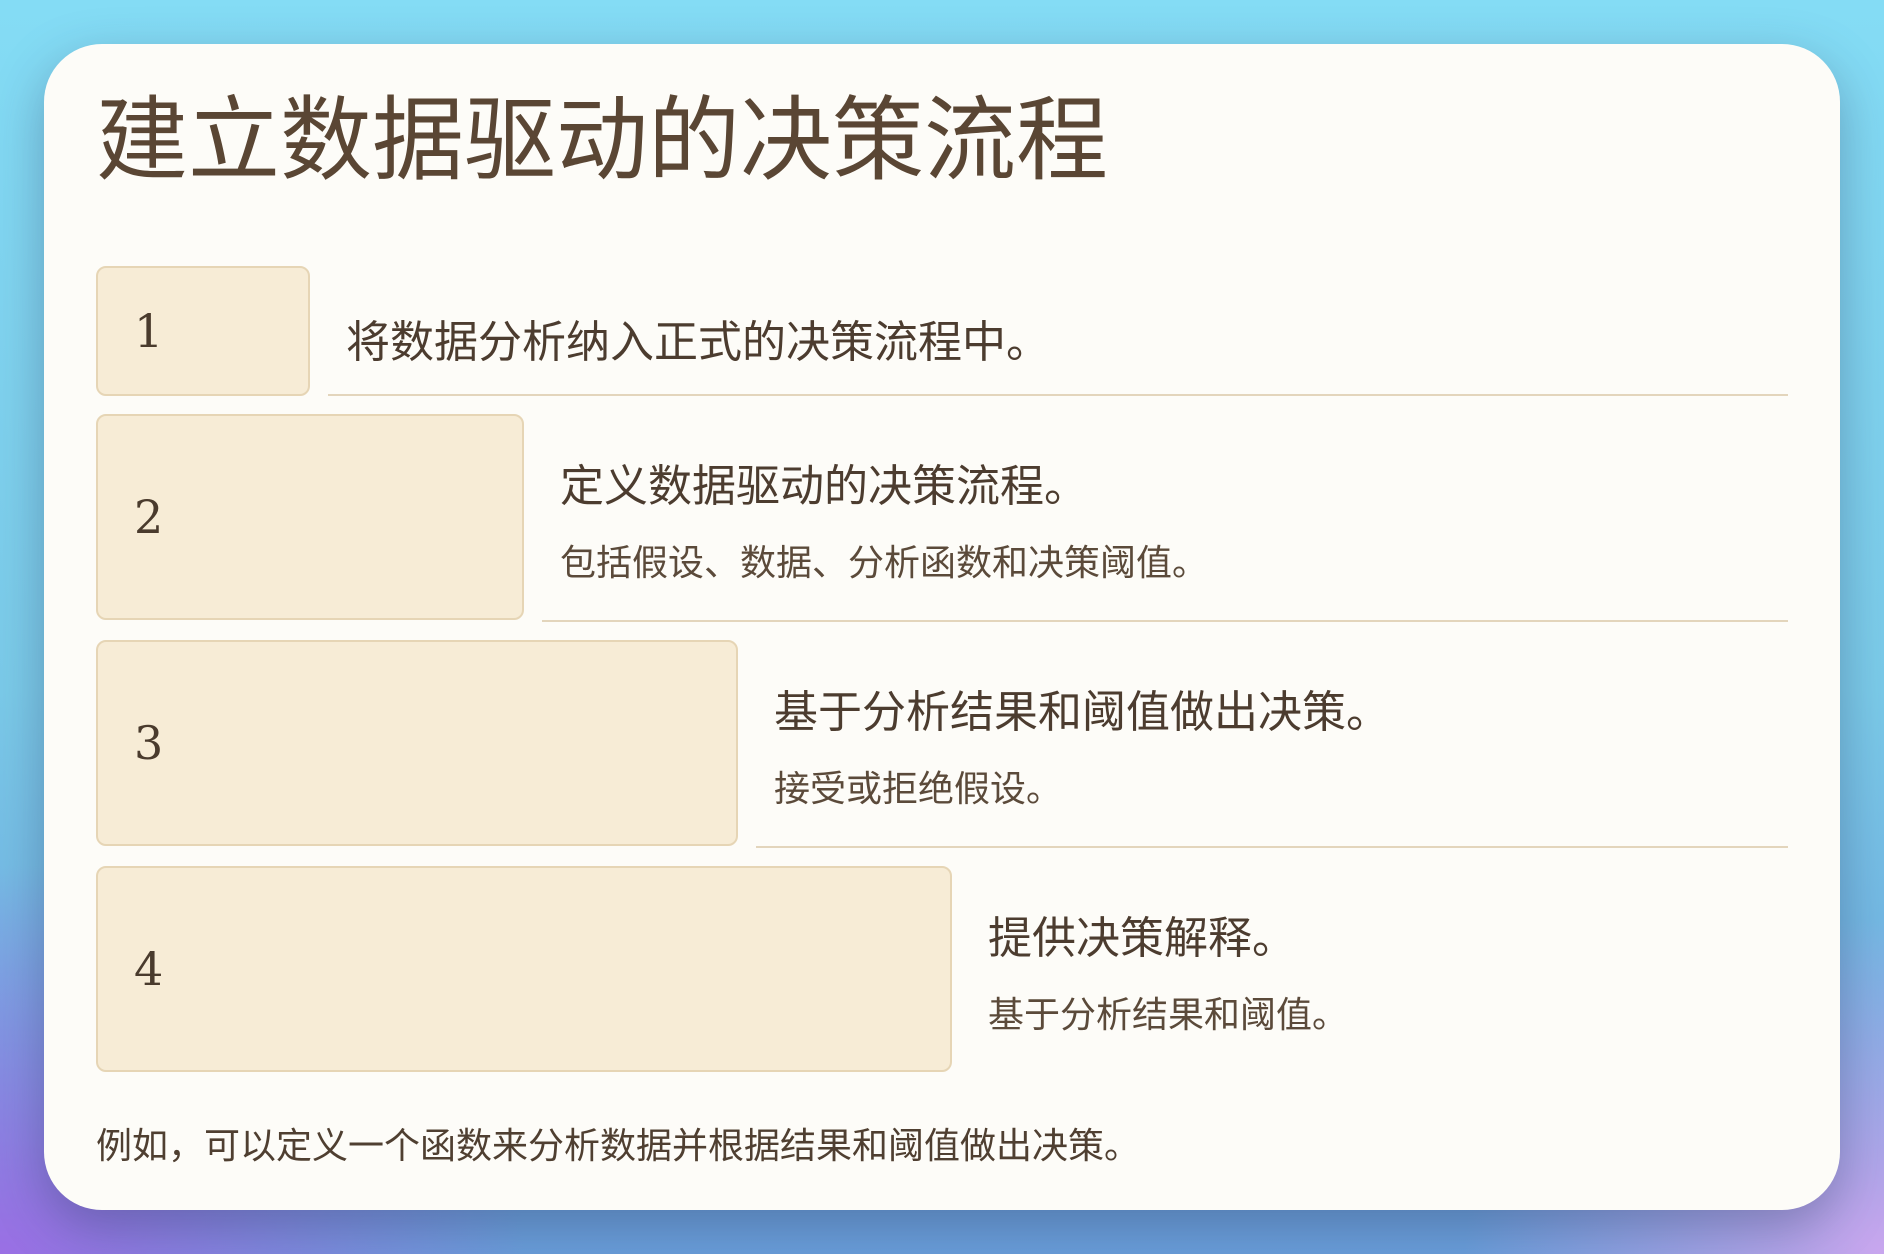 This screenshot has width=1884, height=1254. Describe the element at coordinates (149, 517) in the screenshot. I see `step-number-2: 2` at that location.